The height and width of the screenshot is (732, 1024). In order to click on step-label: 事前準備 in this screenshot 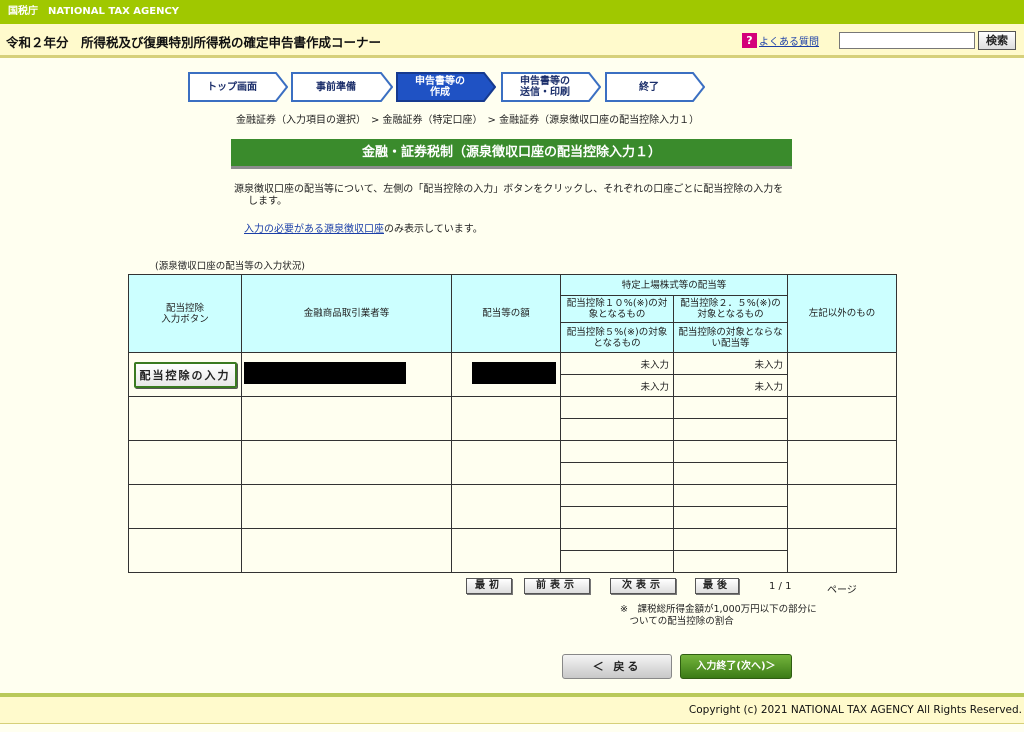, I will do `click(336, 87)`.